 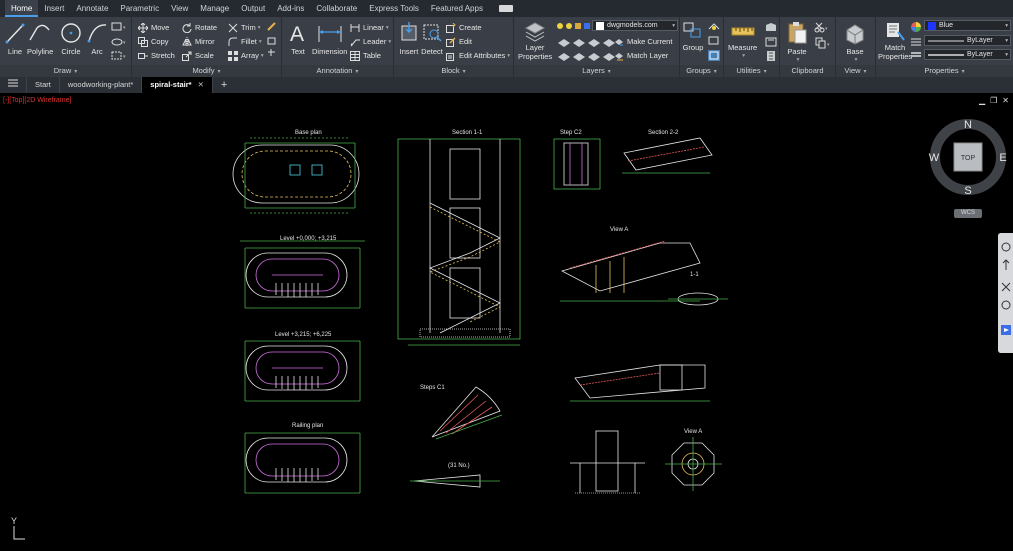 I want to click on dimension-button: Dimension, so click(x=329, y=38).